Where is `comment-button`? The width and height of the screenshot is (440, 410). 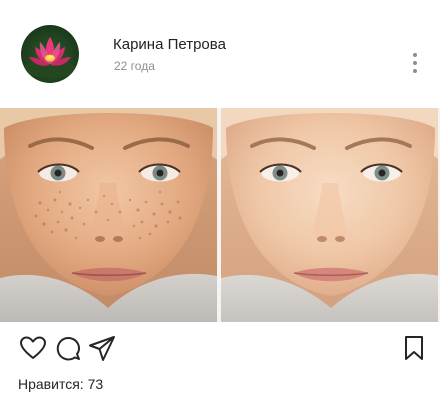
comment-button is located at coordinates (68, 348).